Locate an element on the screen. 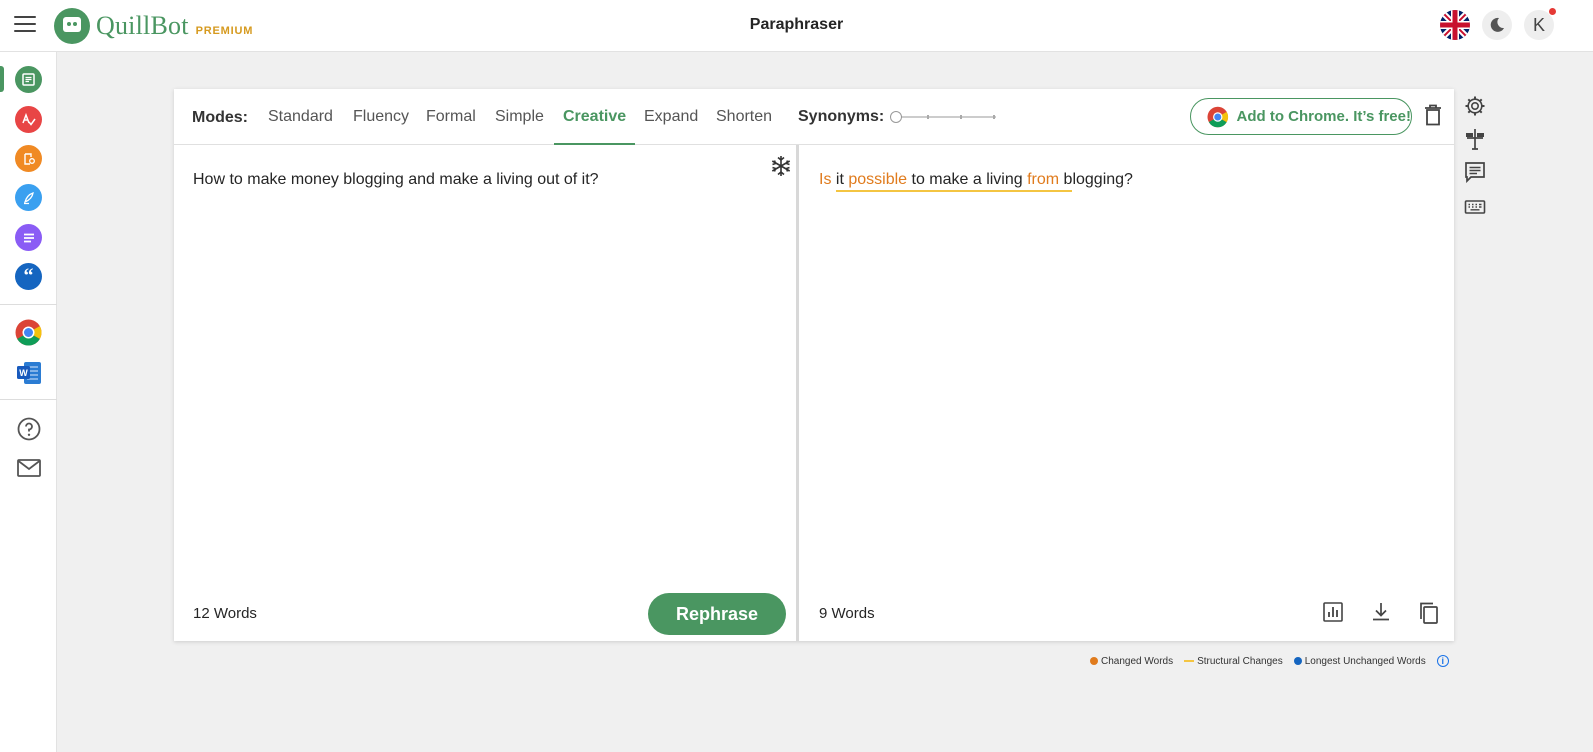 This screenshot has height=752, width=1593. active-indicator is located at coordinates (2, 79).